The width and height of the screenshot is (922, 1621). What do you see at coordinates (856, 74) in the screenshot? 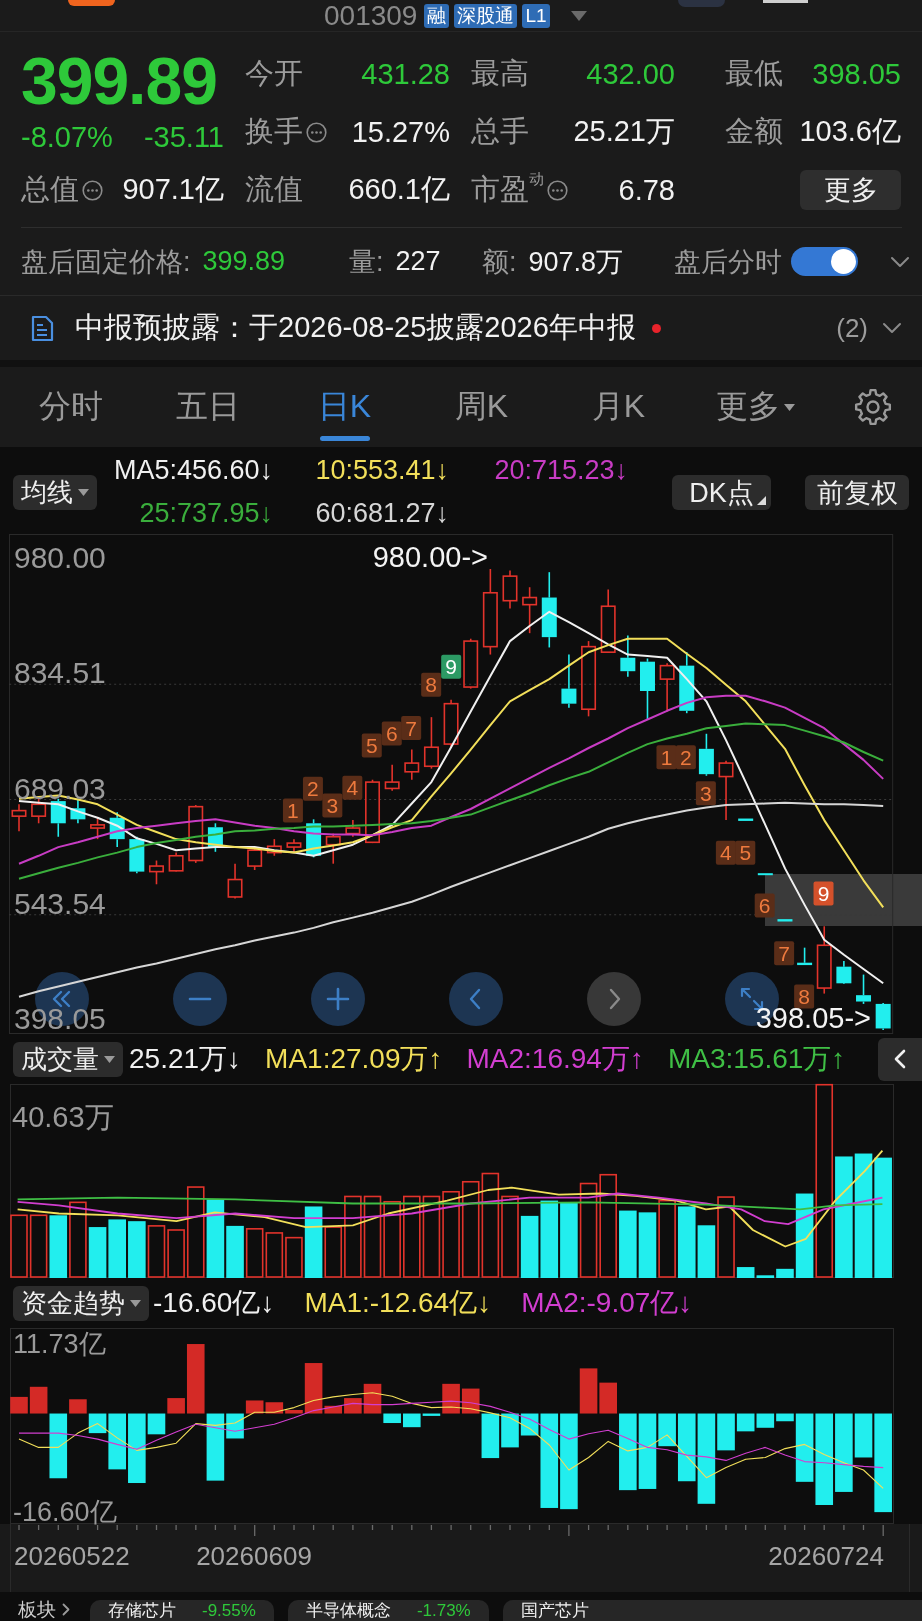
I see `stat-value: 398.05` at bounding box center [856, 74].